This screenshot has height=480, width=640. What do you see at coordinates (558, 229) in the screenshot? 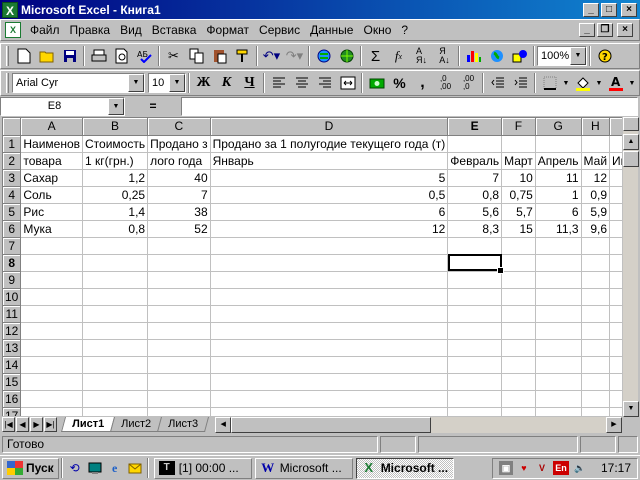
I see `cell: 11,3` at bounding box center [558, 229].